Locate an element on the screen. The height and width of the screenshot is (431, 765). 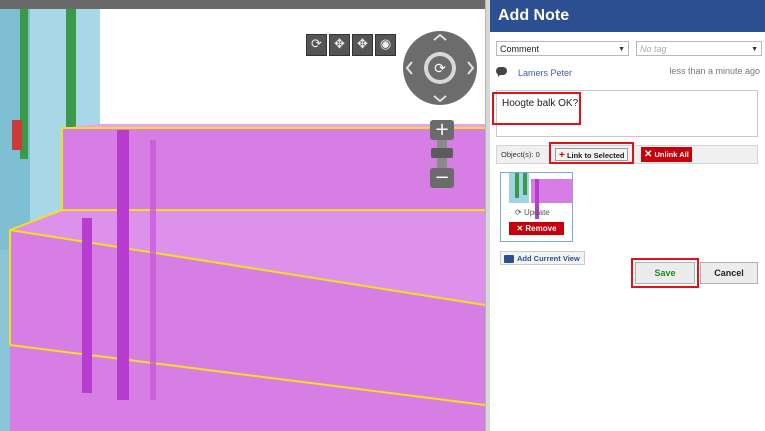
note-highlight-box is located at coordinates (536, 108).